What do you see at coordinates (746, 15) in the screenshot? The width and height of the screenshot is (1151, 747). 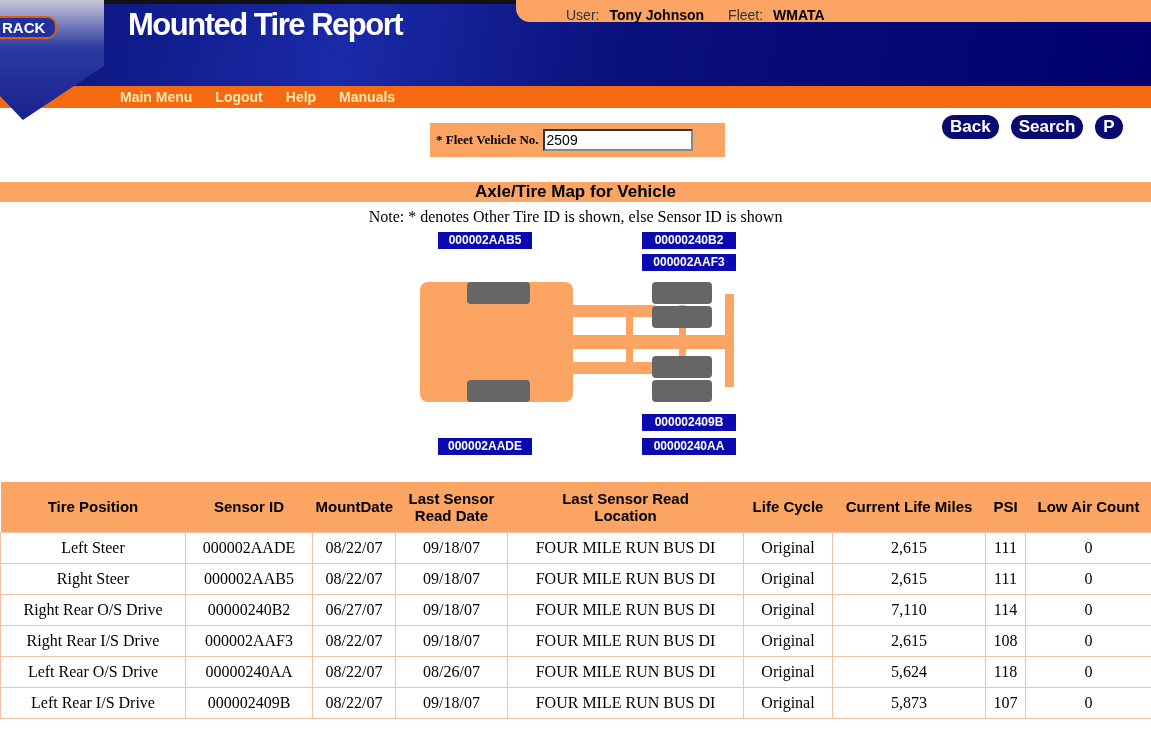 I see `fleet-label: Fleet:` at bounding box center [746, 15].